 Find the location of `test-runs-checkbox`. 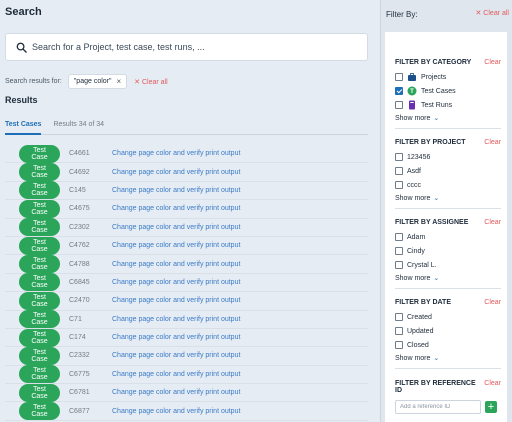

test-runs-checkbox is located at coordinates (399, 105).